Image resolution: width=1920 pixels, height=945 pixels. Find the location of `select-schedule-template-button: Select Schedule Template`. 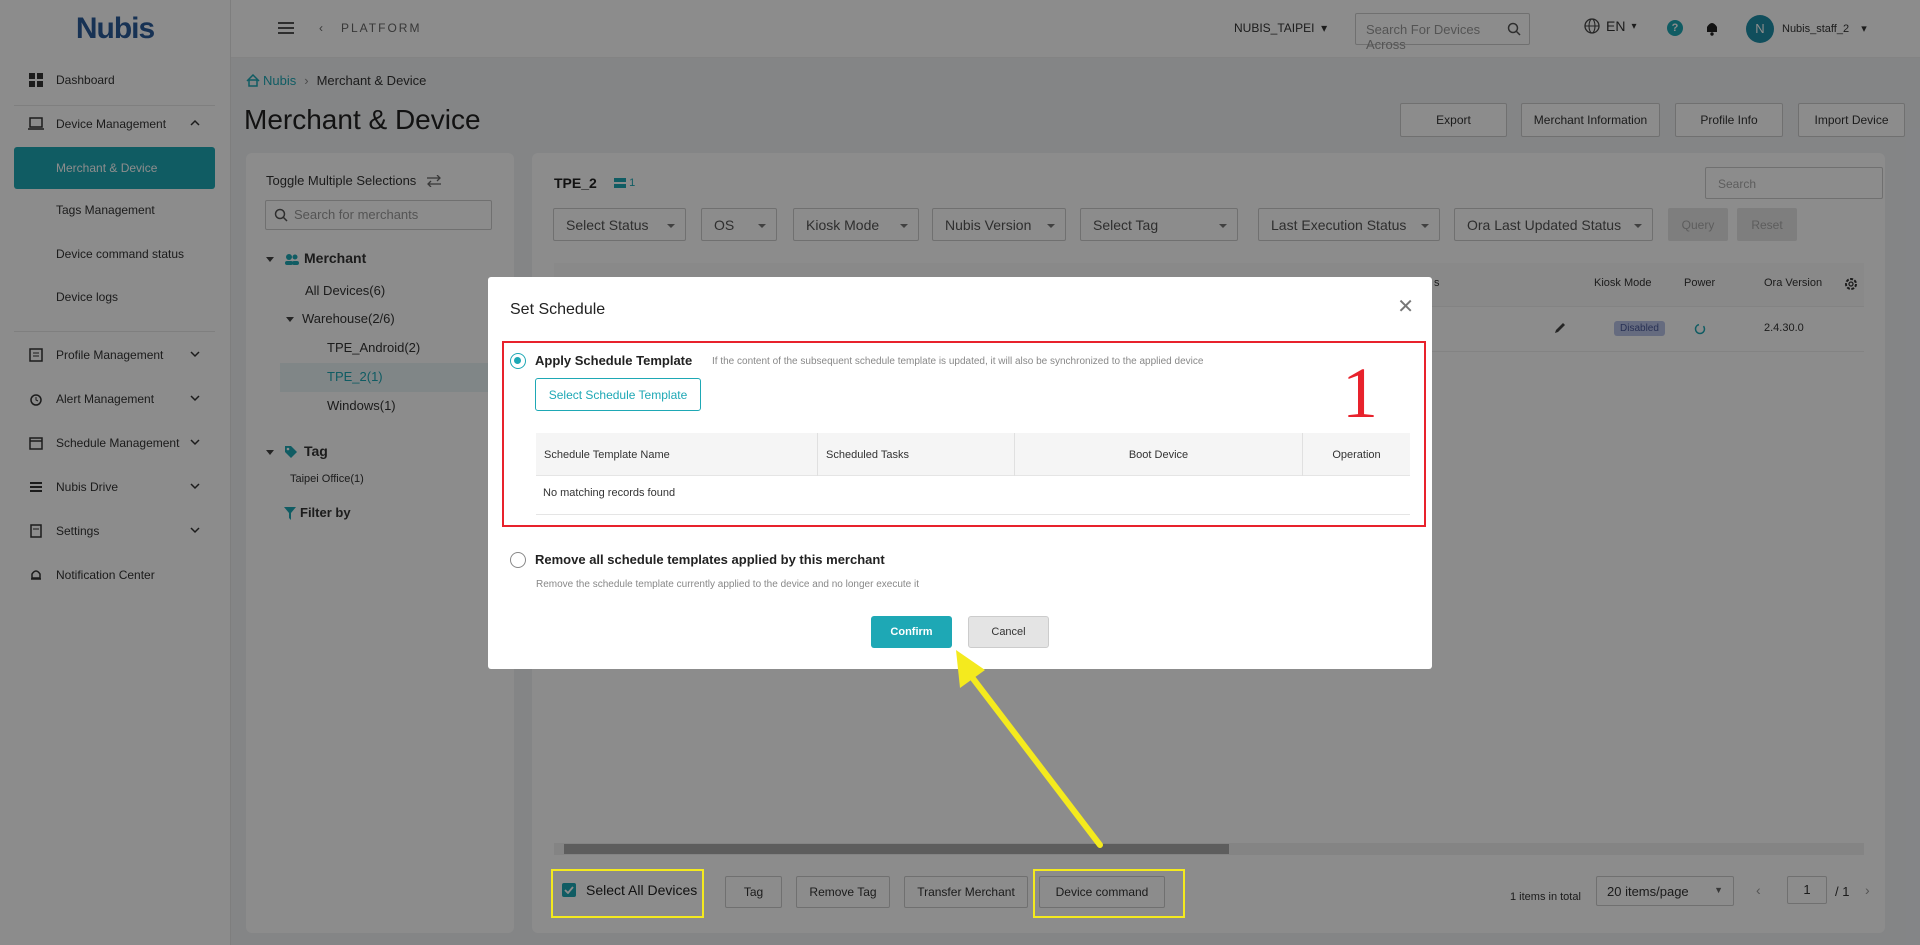

select-schedule-template-button: Select Schedule Template is located at coordinates (618, 394).